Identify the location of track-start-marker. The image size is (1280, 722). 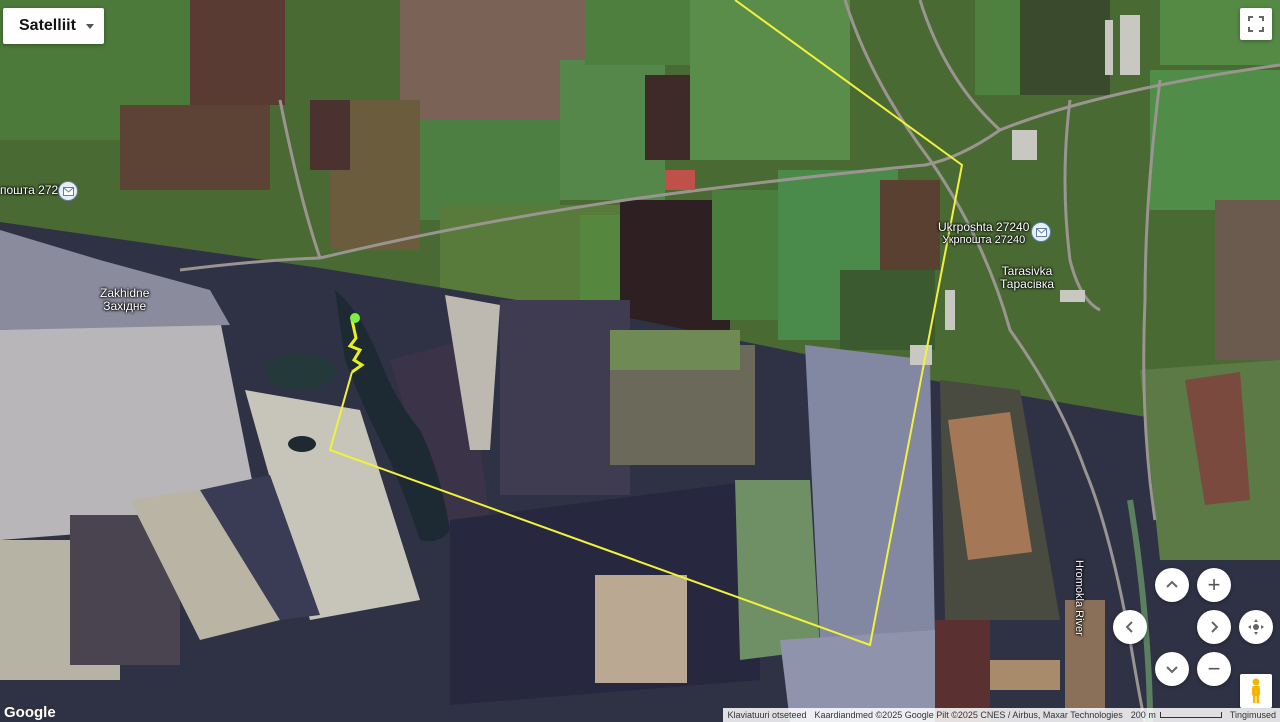
(355, 318).